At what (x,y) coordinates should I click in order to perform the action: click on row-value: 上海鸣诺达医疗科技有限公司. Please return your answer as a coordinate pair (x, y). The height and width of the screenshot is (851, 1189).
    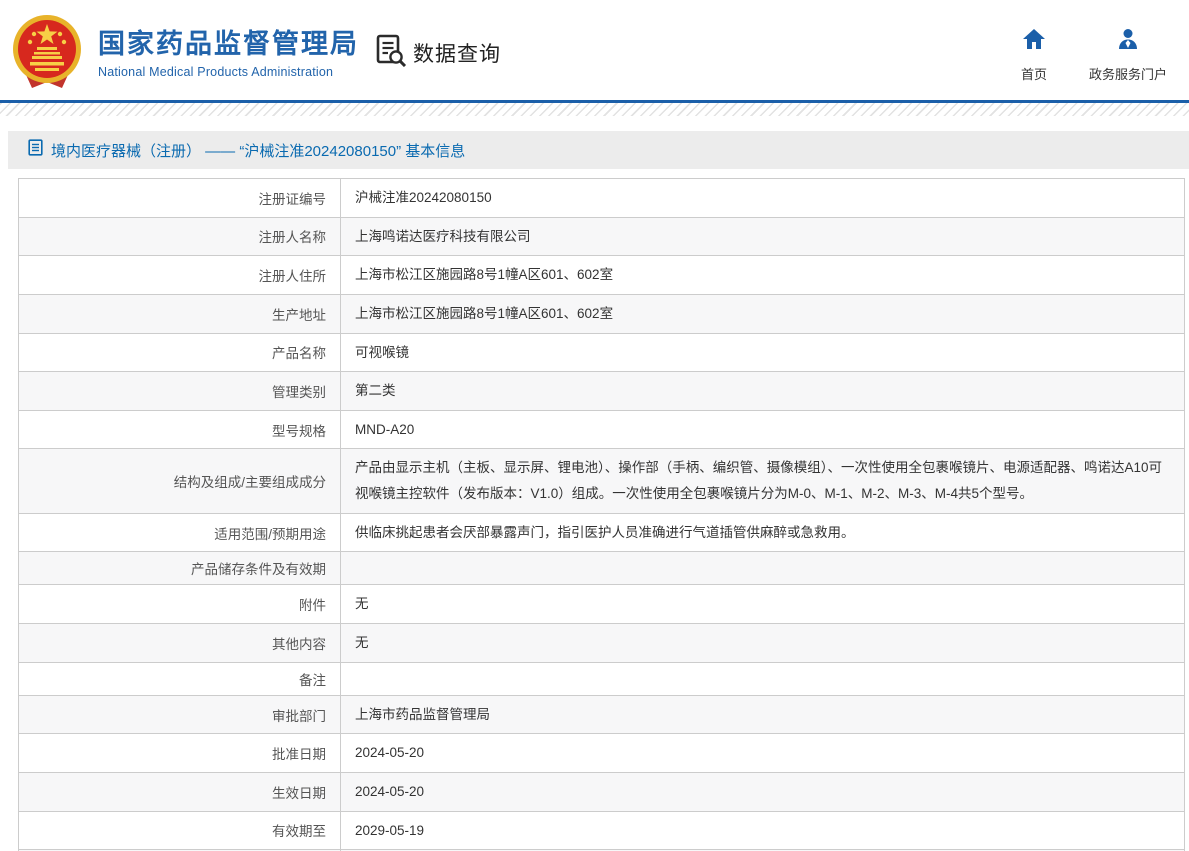
    Looking at the image, I should click on (762, 236).